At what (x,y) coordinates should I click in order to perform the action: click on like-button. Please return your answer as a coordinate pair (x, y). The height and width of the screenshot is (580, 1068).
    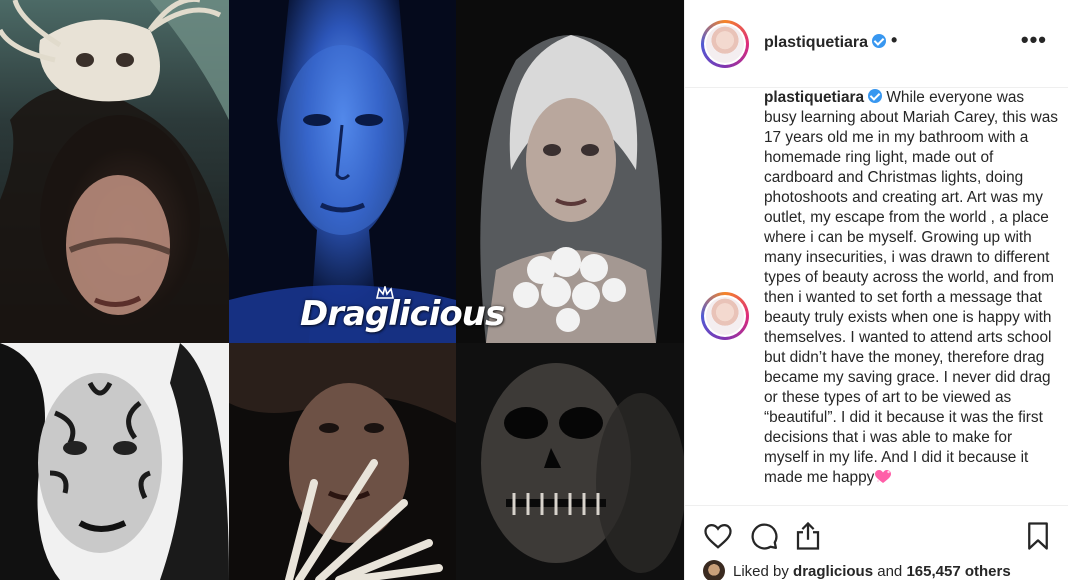
    Looking at the image, I should click on (718, 536).